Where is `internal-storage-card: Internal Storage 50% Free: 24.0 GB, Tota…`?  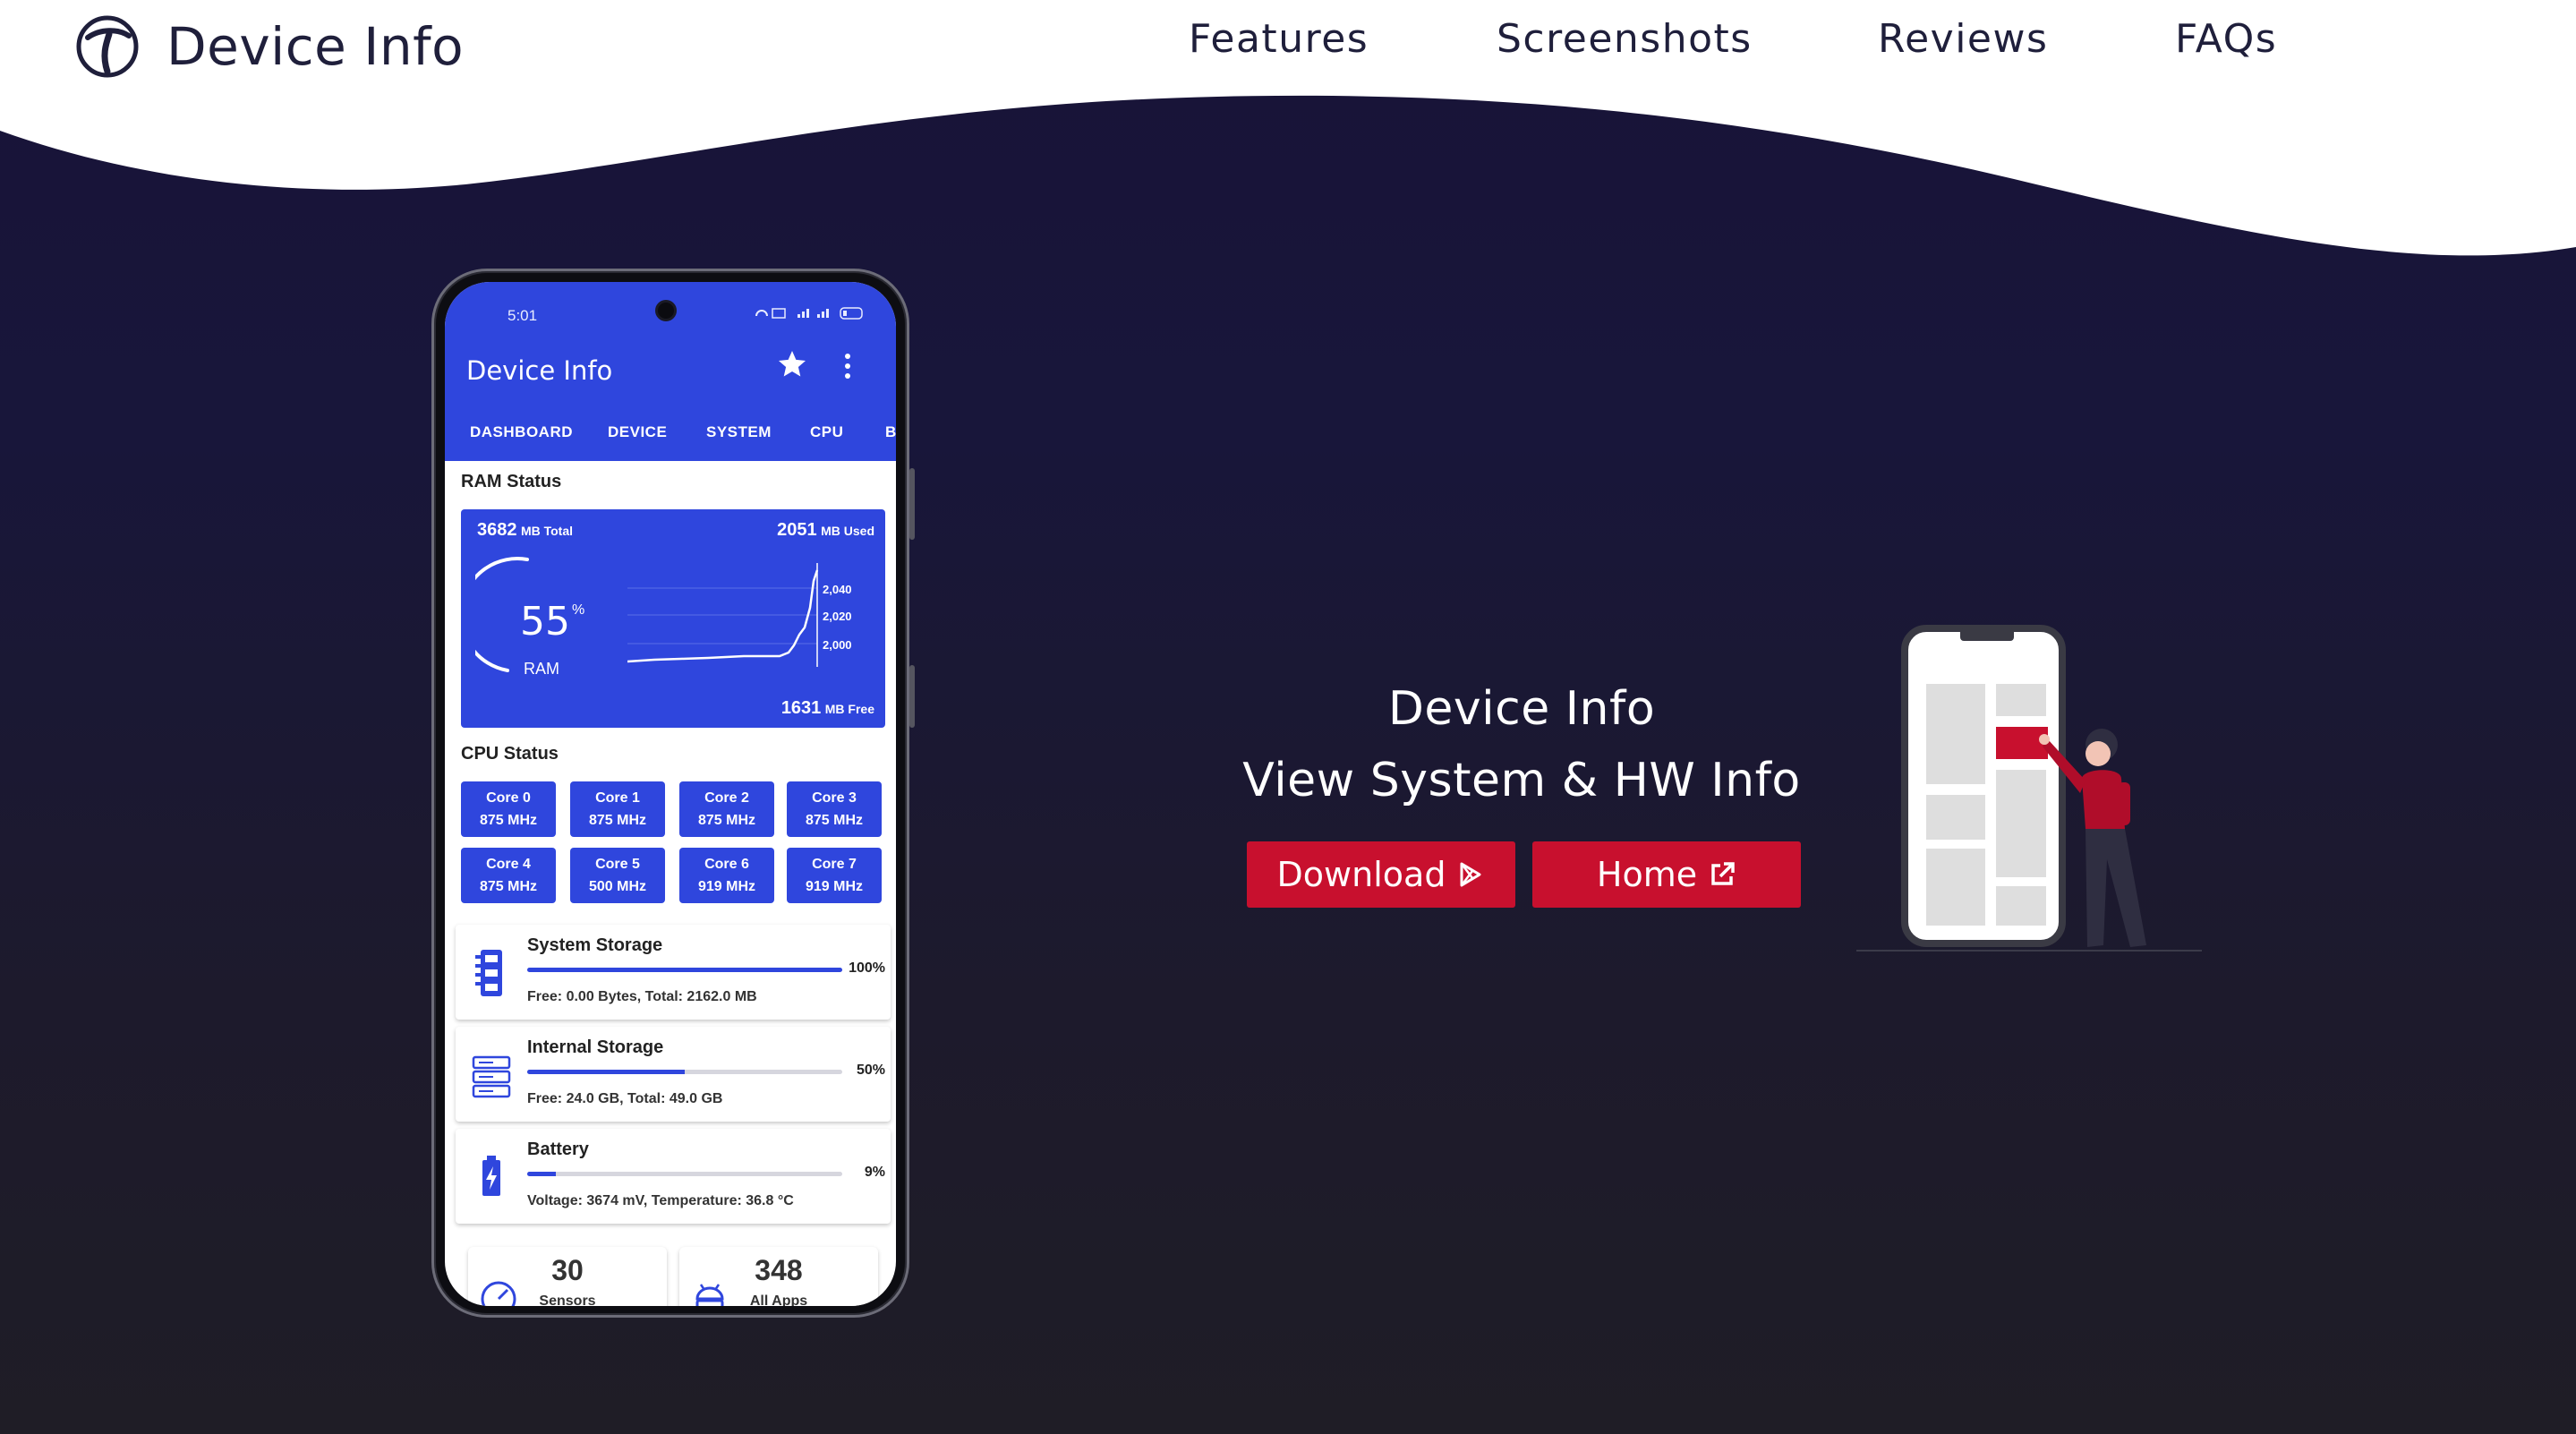 internal-storage-card: Internal Storage 50% Free: 24.0 GB, Tota… is located at coordinates (673, 1074).